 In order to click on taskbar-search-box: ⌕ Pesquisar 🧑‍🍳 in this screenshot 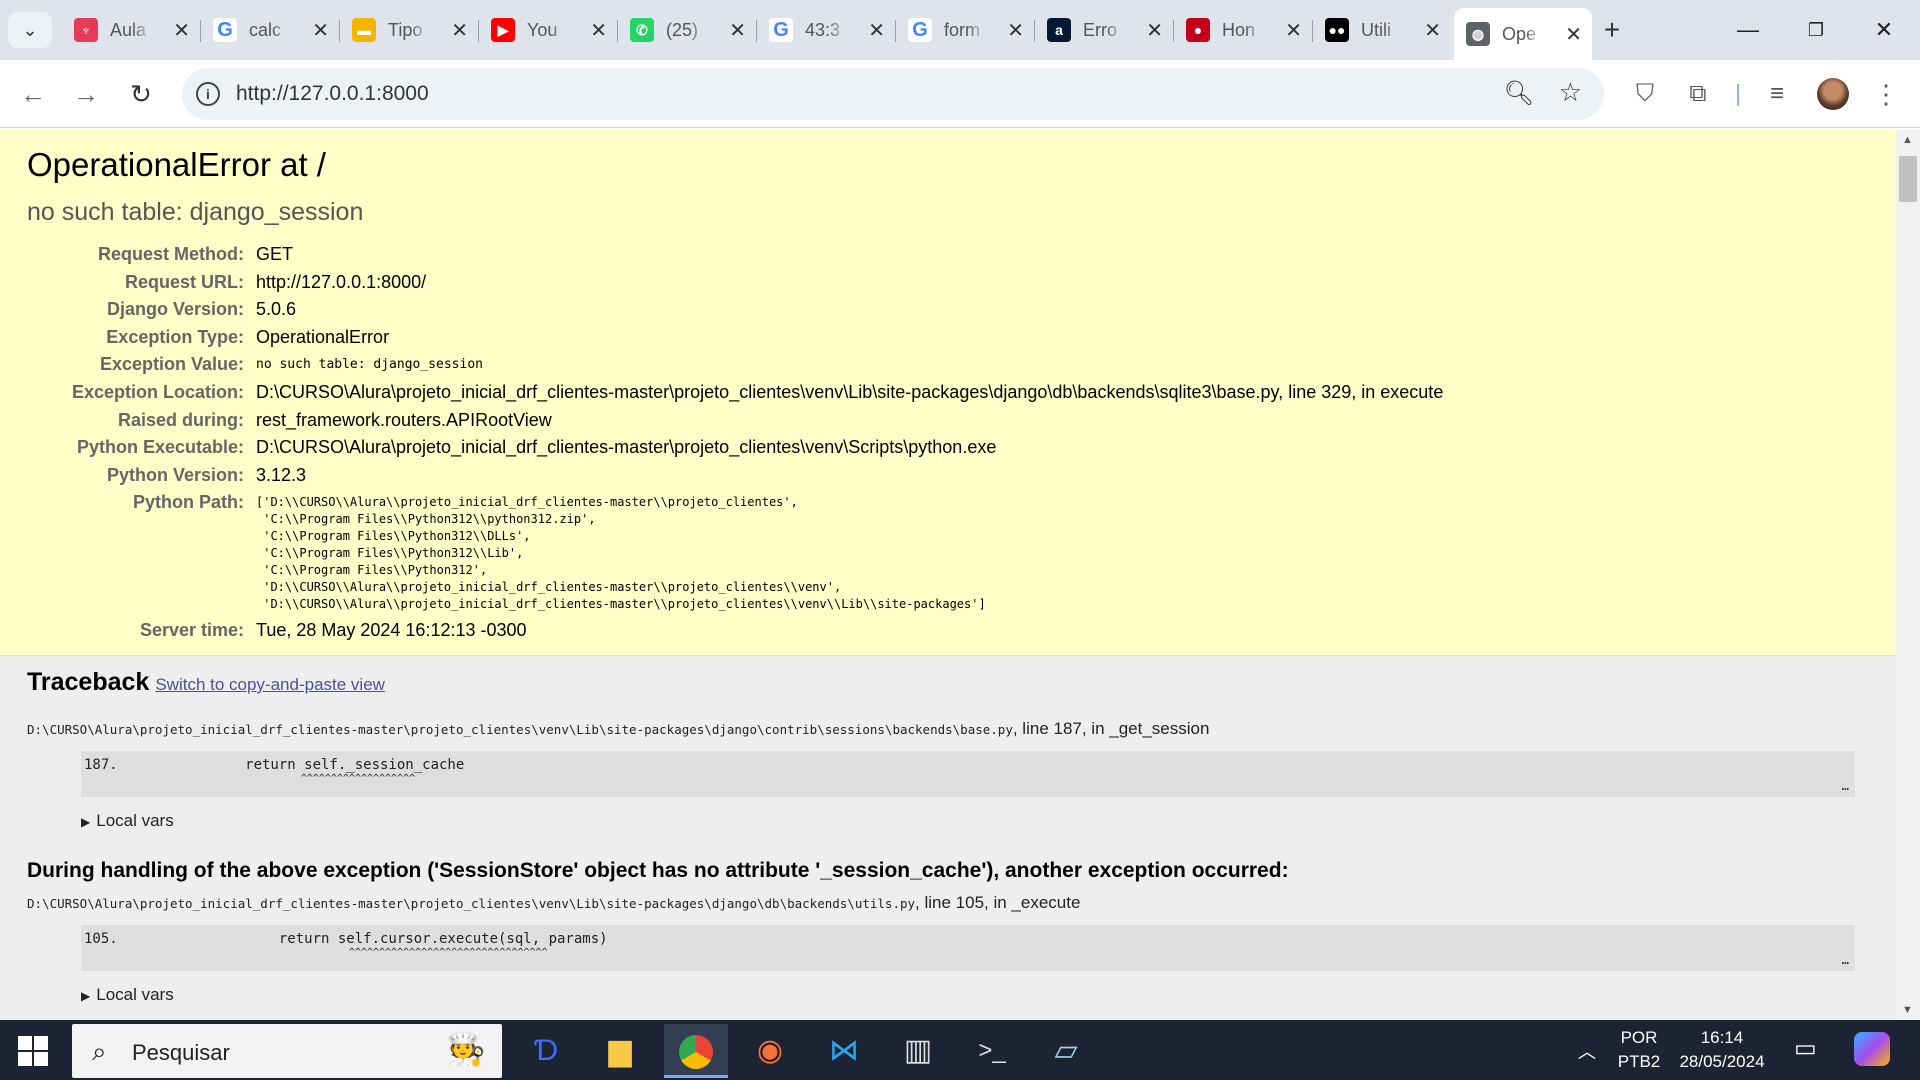, I will do `click(287, 1051)`.